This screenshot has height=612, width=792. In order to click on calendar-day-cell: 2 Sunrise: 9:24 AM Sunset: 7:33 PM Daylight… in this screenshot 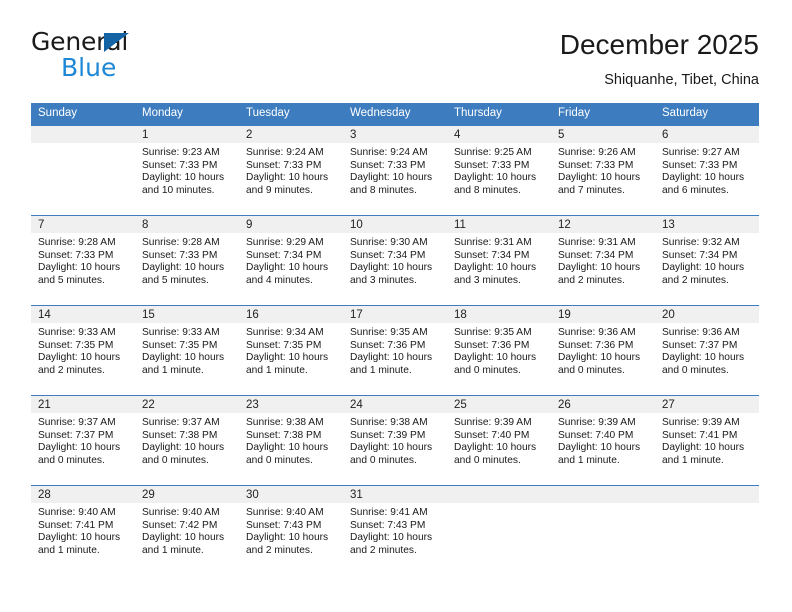, I will do `click(291, 170)`.